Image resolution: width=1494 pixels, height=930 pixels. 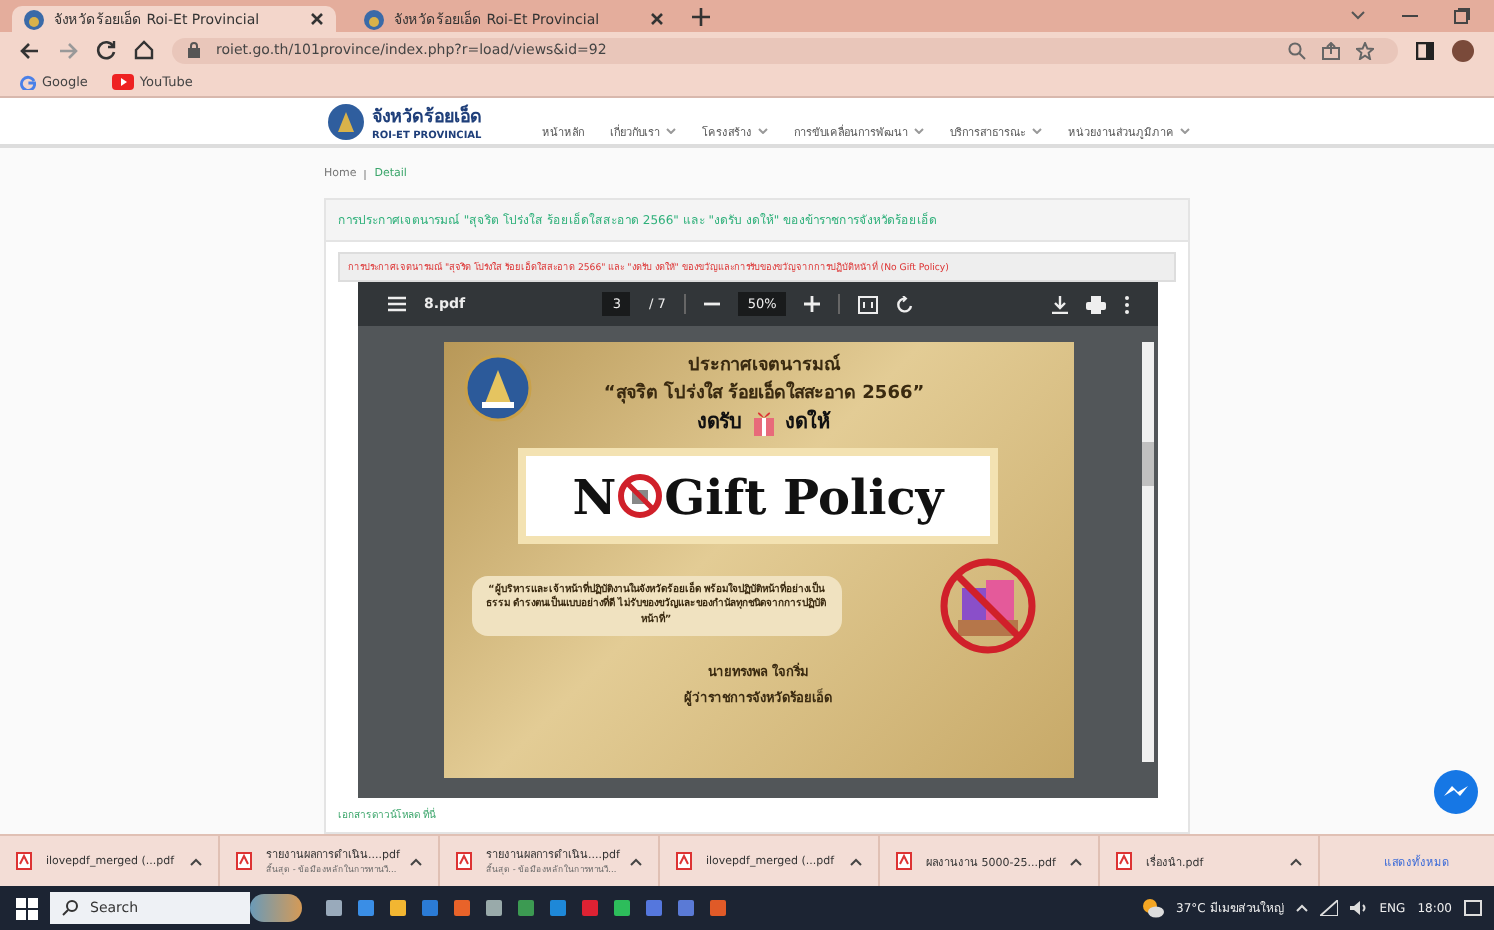 I want to click on download-icon, so click(x=1060, y=304).